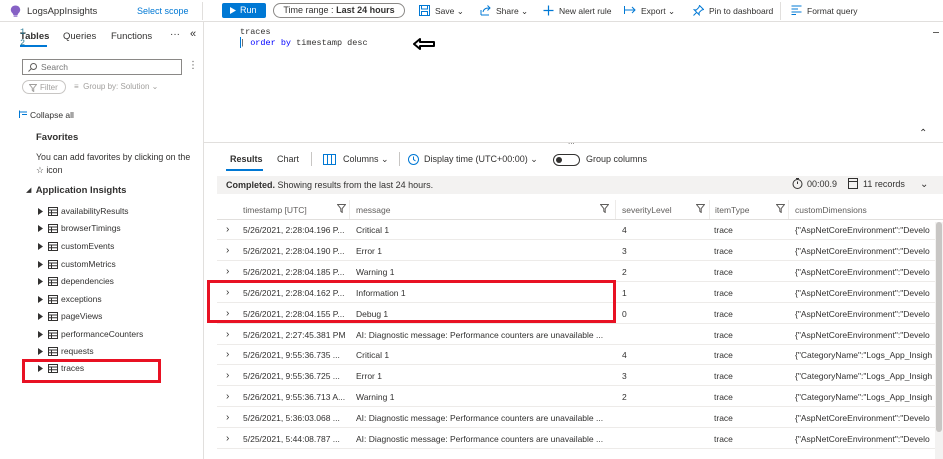 Image resolution: width=943 pixels, height=459 pixels. Describe the element at coordinates (29, 190) in the screenshot. I see `caret-down-icon: ◢` at that location.